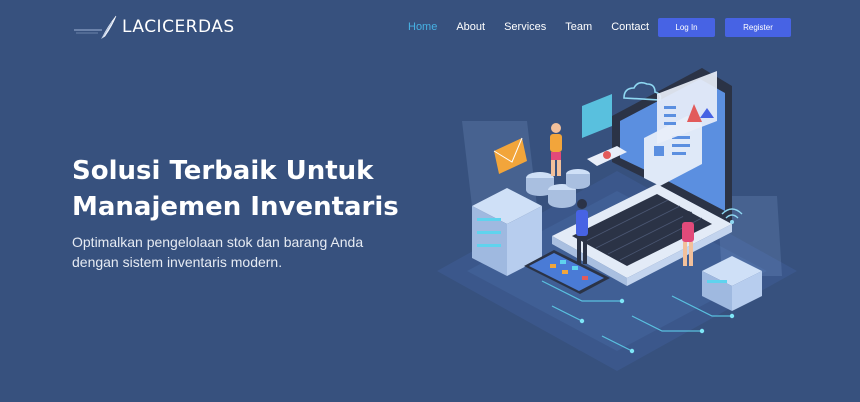  Describe the element at coordinates (630, 27) in the screenshot. I see `nav-link-contact: Contact` at that location.